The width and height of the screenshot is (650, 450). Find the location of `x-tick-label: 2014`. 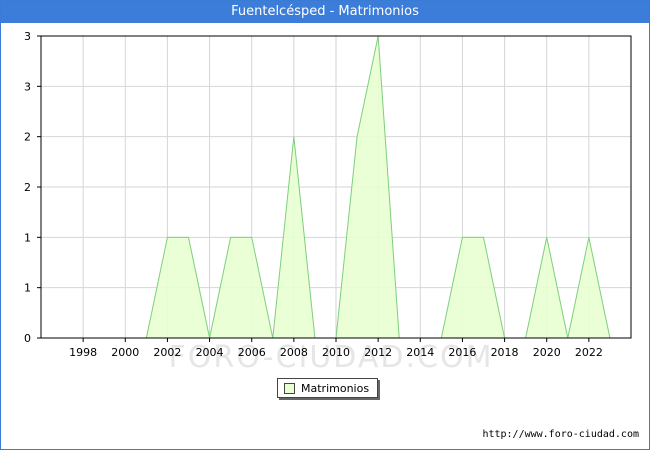

x-tick-label: 2014 is located at coordinates (420, 352).